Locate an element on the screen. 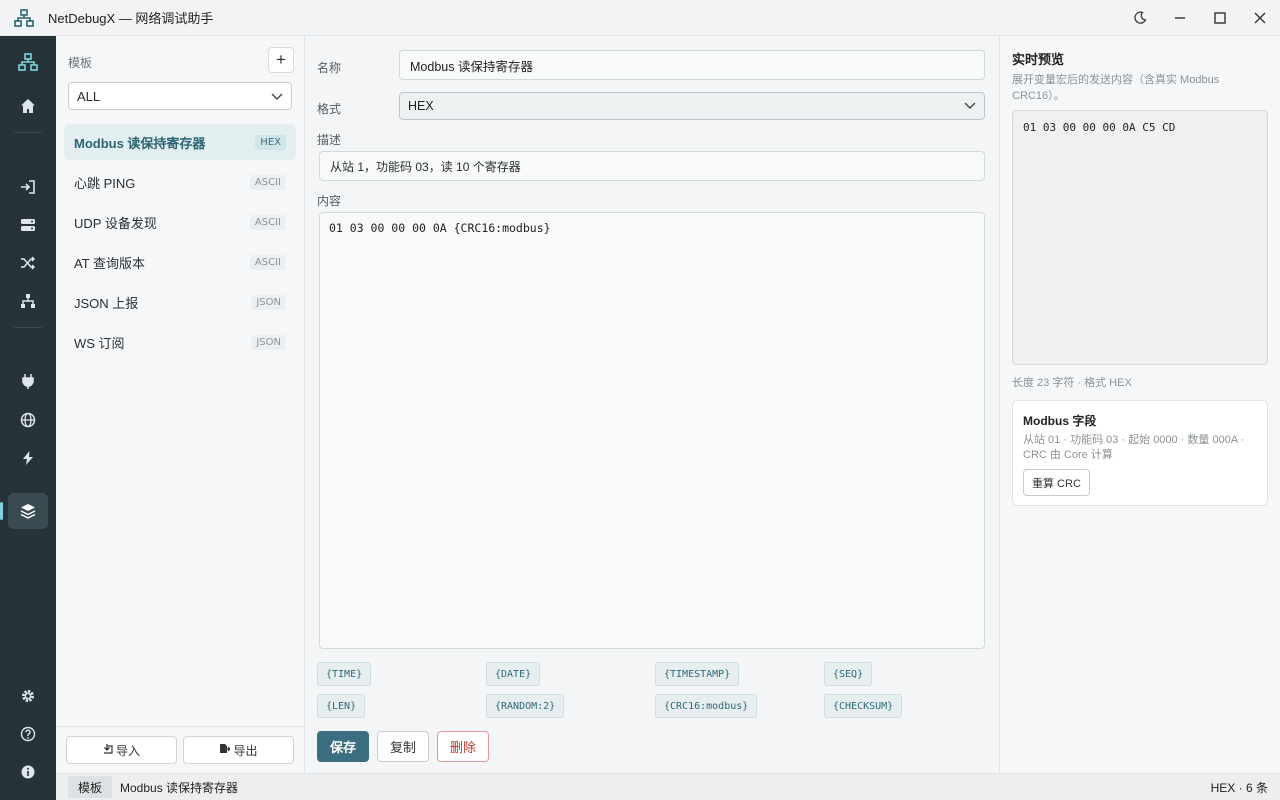 The width and height of the screenshot is (1280, 800). template-name: 心跳 PING is located at coordinates (105, 183).